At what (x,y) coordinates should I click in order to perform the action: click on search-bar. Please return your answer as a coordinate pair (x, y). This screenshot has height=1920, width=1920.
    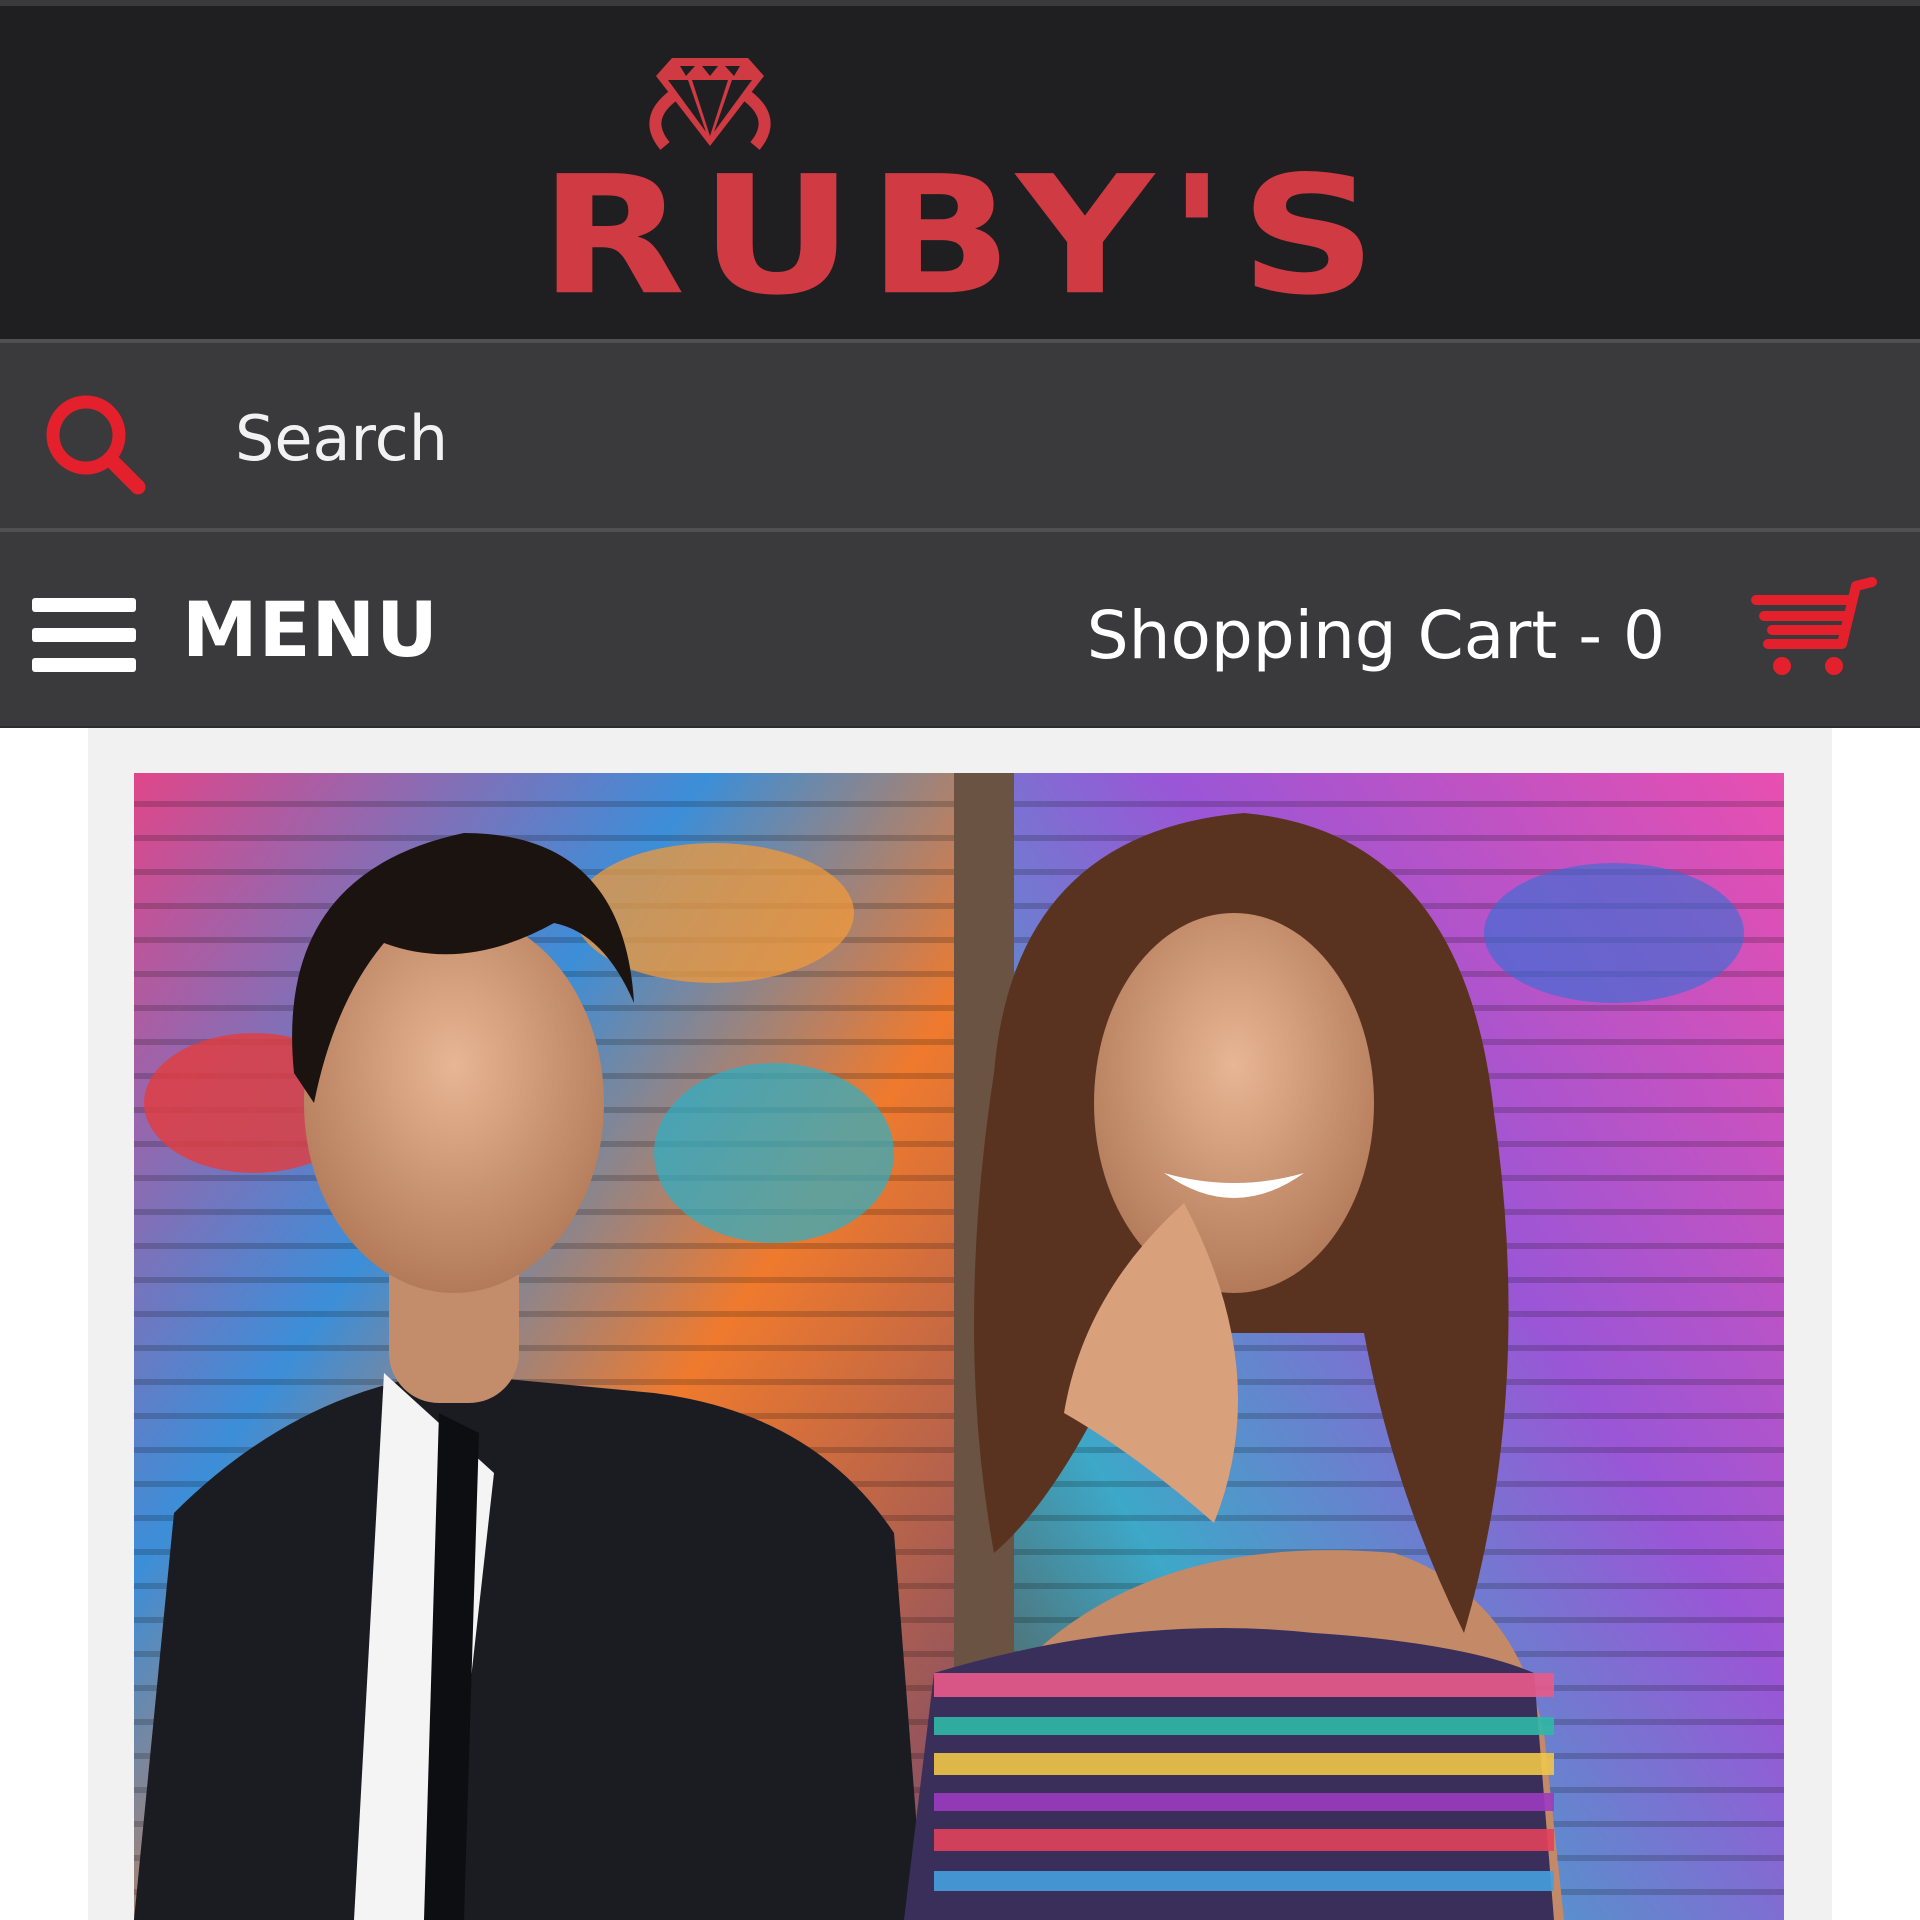
    Looking at the image, I should click on (960, 435).